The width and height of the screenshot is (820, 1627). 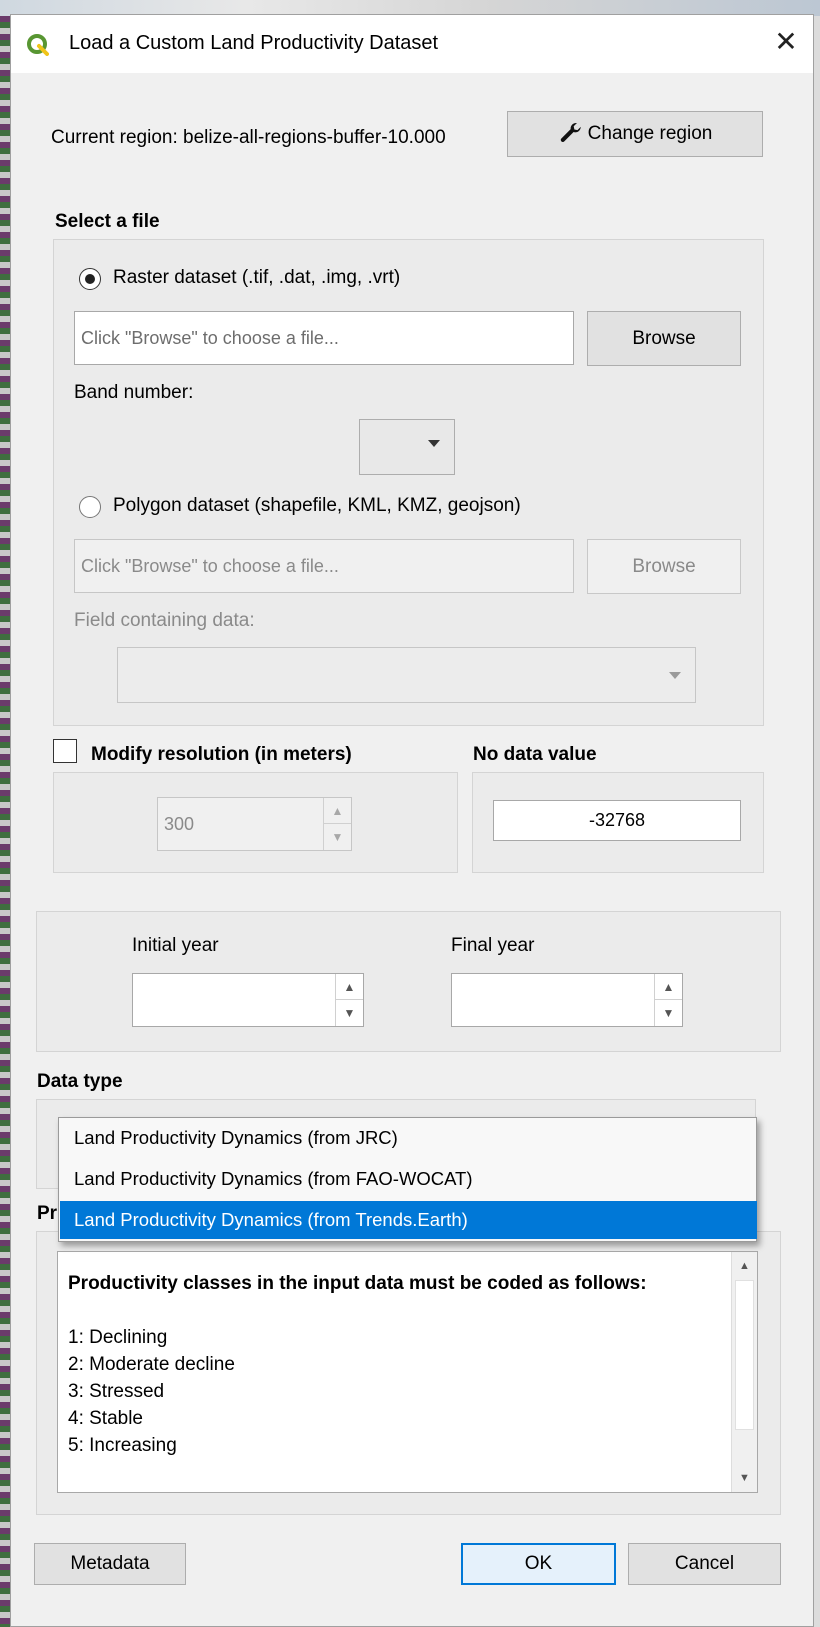 What do you see at coordinates (134, 392) in the screenshot?
I see `band-number-label: Band number:` at bounding box center [134, 392].